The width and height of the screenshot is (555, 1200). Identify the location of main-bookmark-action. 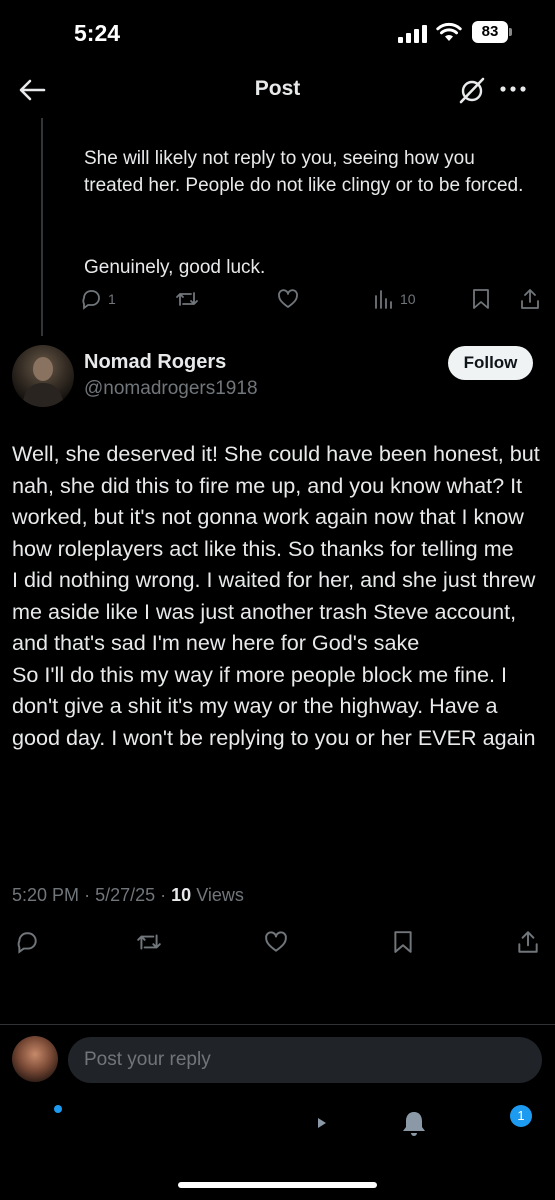
(403, 942).